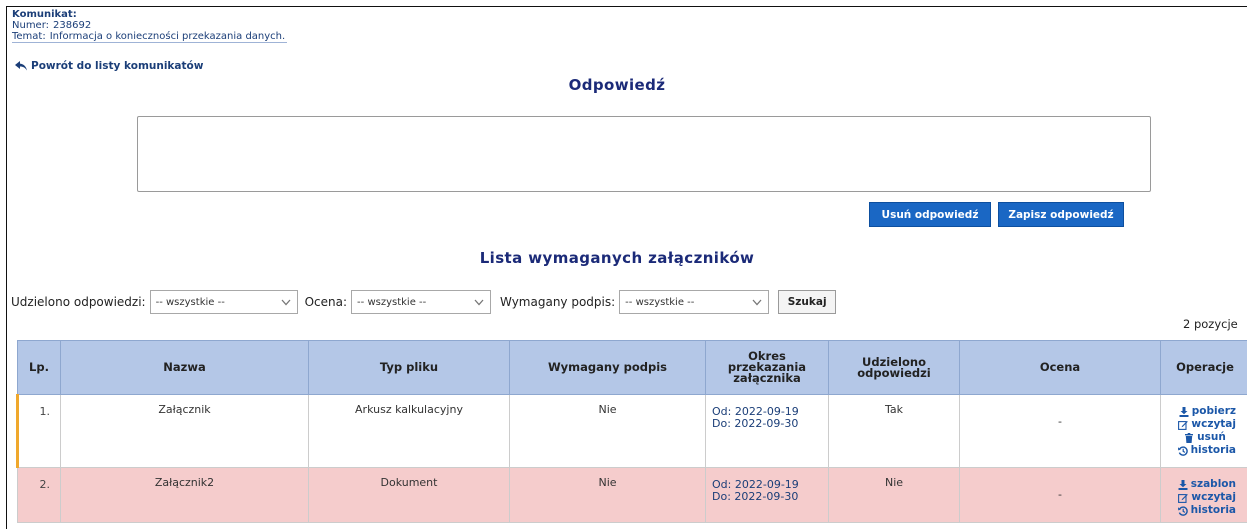  I want to click on op-label: pobierz, so click(1213, 411).